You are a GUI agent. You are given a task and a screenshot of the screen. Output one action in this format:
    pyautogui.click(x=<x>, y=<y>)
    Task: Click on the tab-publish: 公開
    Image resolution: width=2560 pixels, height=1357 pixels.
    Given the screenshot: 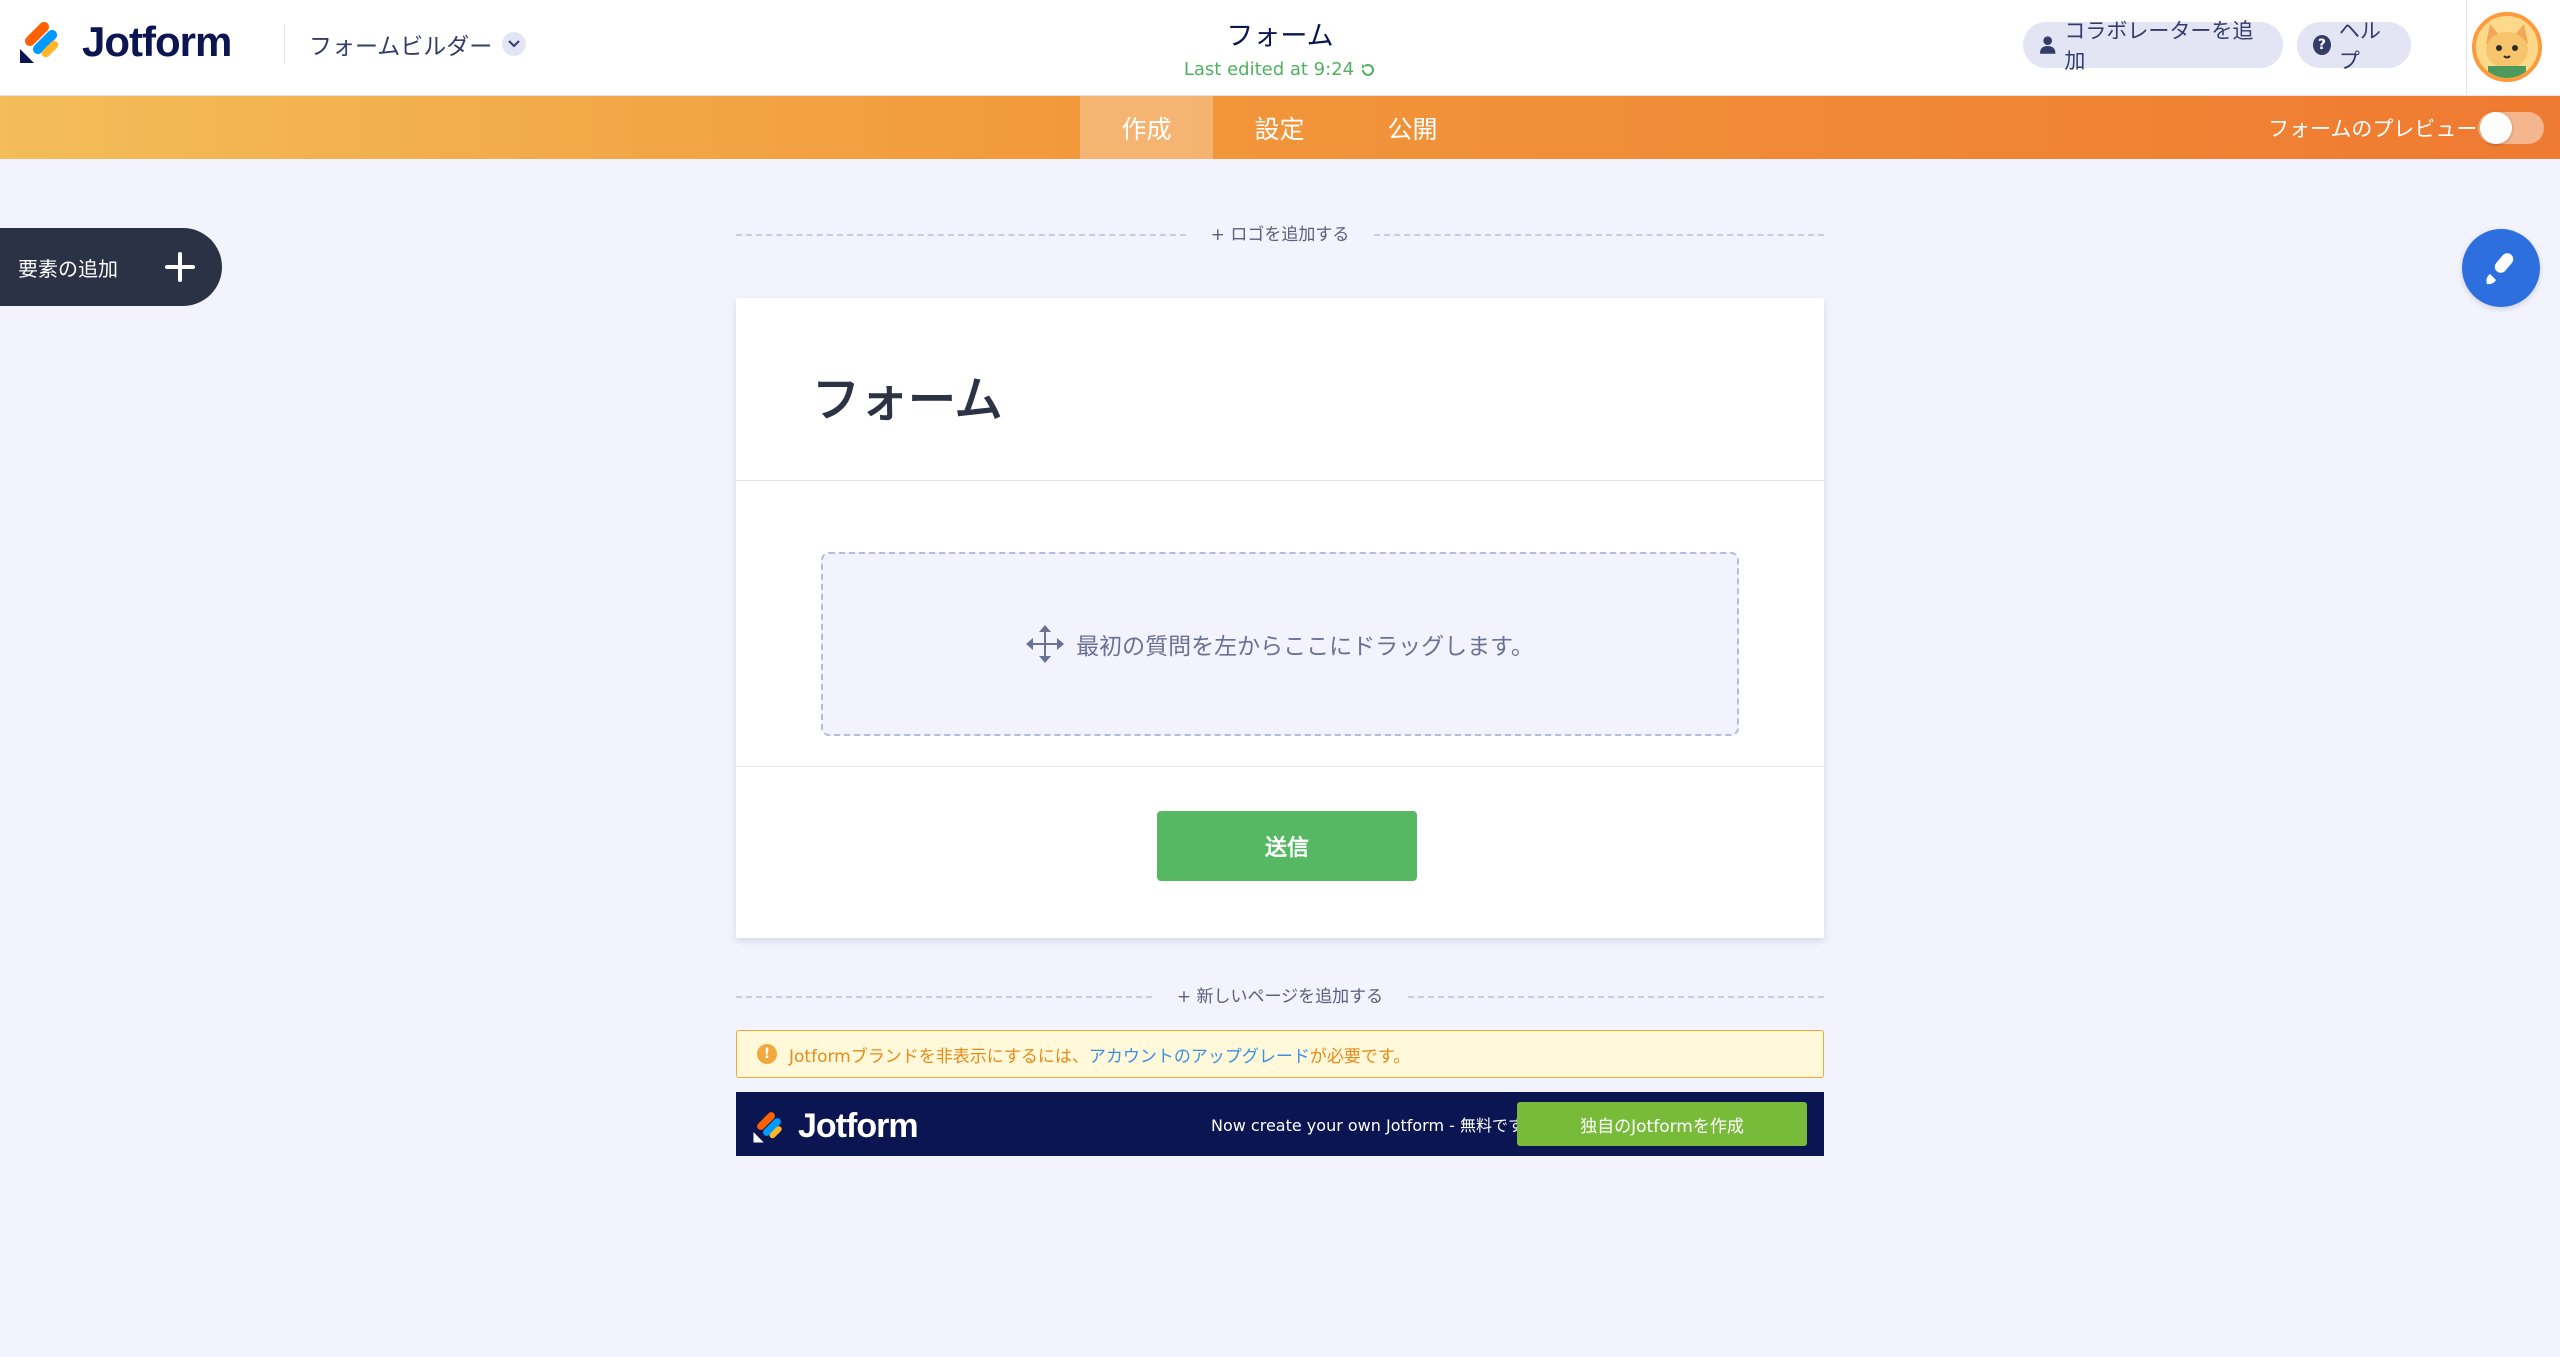 What is the action you would take?
    pyautogui.click(x=1412, y=127)
    